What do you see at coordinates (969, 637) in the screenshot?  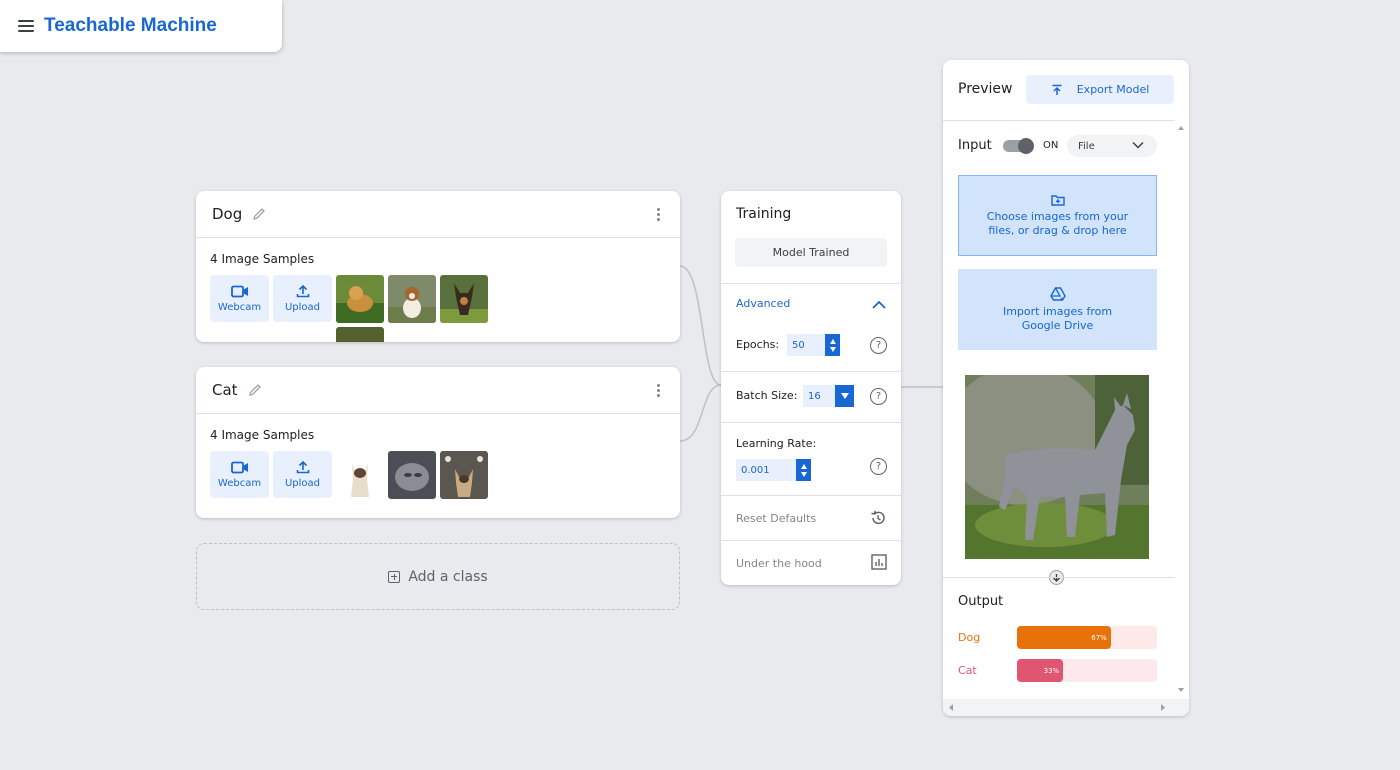 I see `output-class-label: Dog` at bounding box center [969, 637].